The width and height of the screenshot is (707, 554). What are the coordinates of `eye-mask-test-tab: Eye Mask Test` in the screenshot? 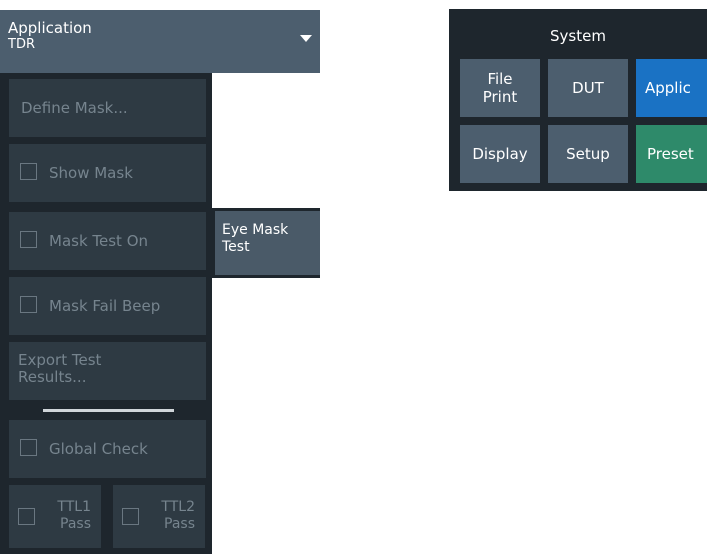 It's located at (266, 243).